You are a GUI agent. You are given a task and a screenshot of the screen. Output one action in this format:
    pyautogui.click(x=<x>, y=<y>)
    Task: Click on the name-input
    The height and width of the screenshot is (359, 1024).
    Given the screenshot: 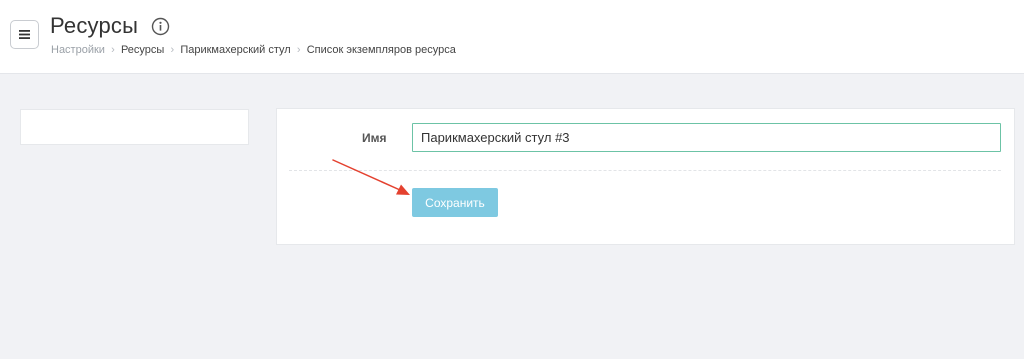 What is the action you would take?
    pyautogui.click(x=706, y=137)
    